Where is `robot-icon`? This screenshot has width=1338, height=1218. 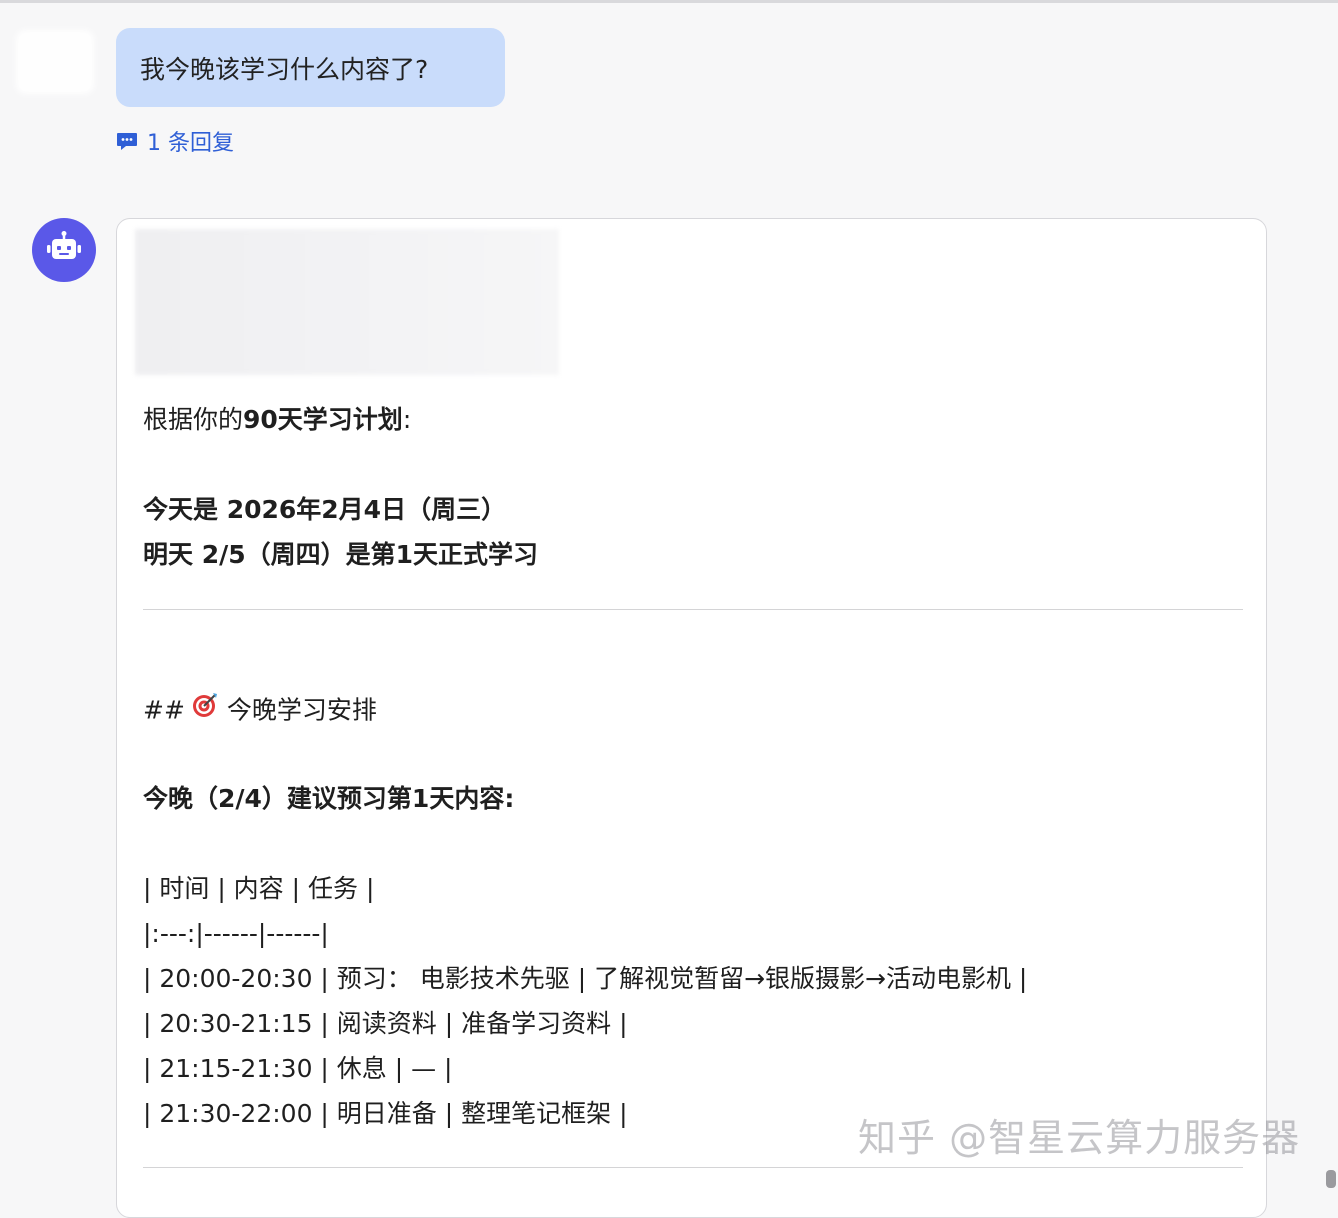 robot-icon is located at coordinates (64, 250).